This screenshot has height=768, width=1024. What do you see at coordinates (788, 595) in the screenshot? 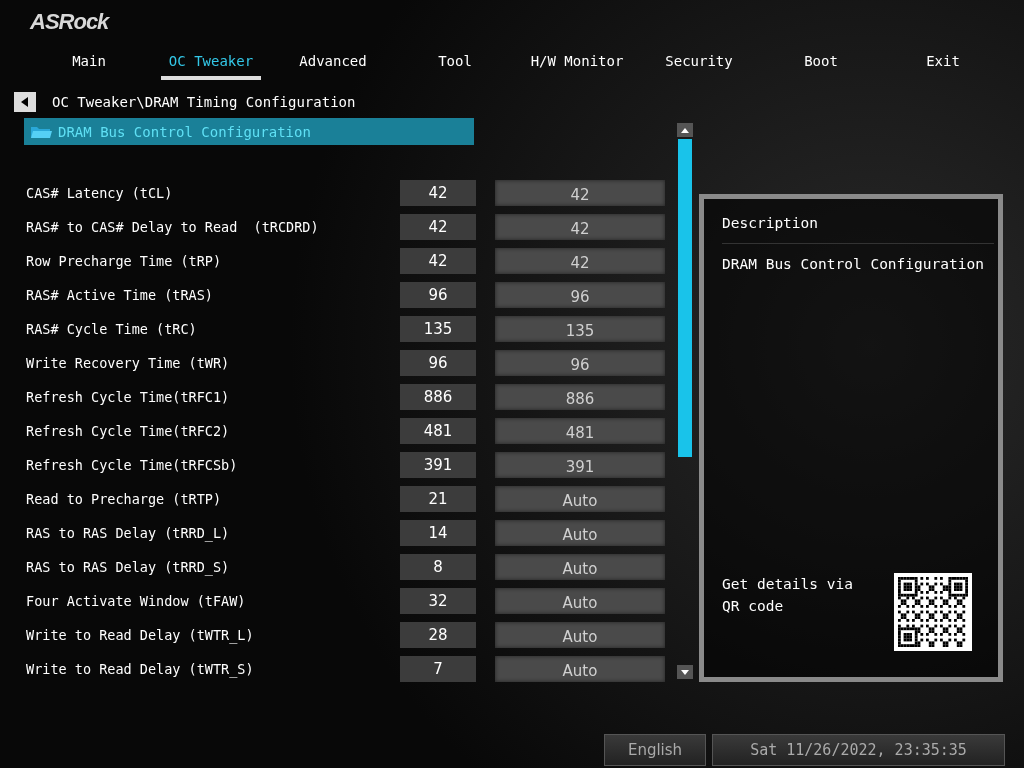
I see `qr-hint-text: Get details via QR code` at bounding box center [788, 595].